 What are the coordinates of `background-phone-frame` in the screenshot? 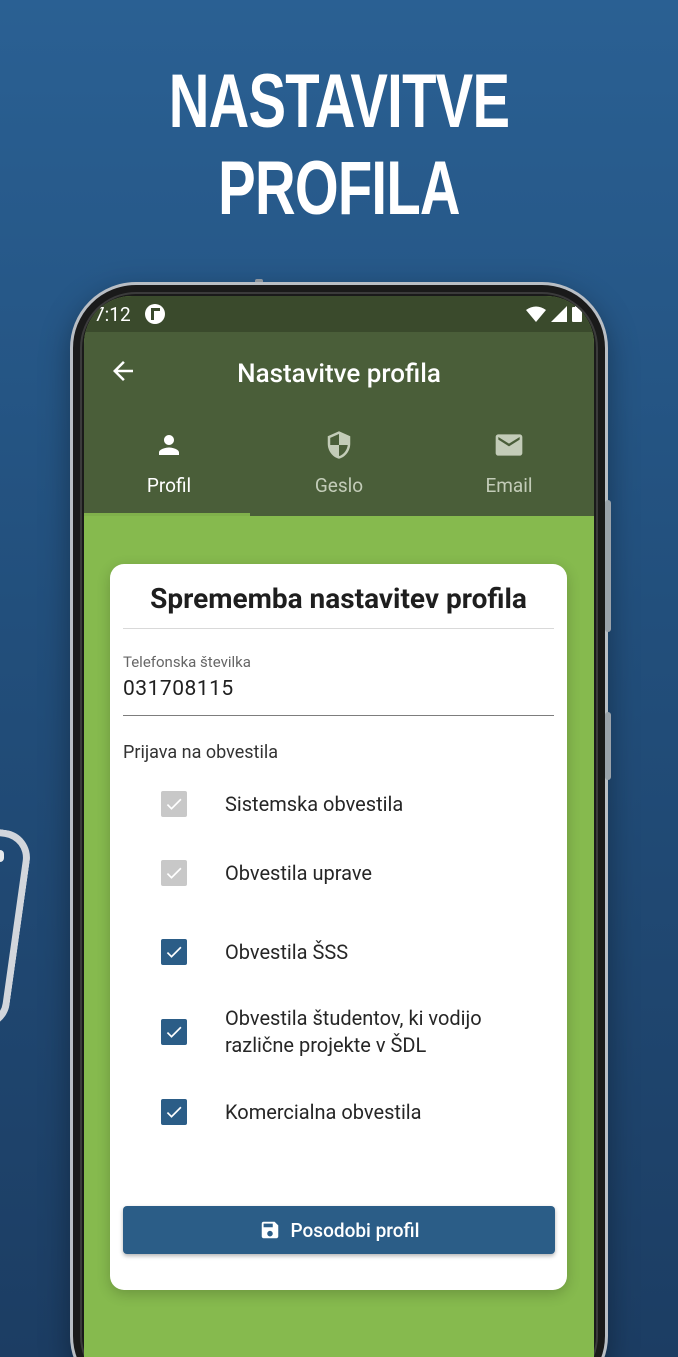 It's located at (17, 928).